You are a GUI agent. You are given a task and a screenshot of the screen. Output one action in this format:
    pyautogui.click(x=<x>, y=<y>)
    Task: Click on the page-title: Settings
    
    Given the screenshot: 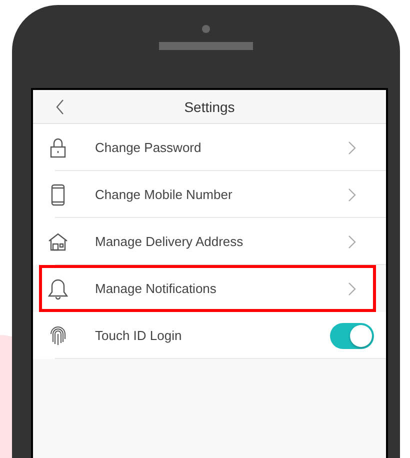 What is the action you would take?
    pyautogui.click(x=209, y=106)
    